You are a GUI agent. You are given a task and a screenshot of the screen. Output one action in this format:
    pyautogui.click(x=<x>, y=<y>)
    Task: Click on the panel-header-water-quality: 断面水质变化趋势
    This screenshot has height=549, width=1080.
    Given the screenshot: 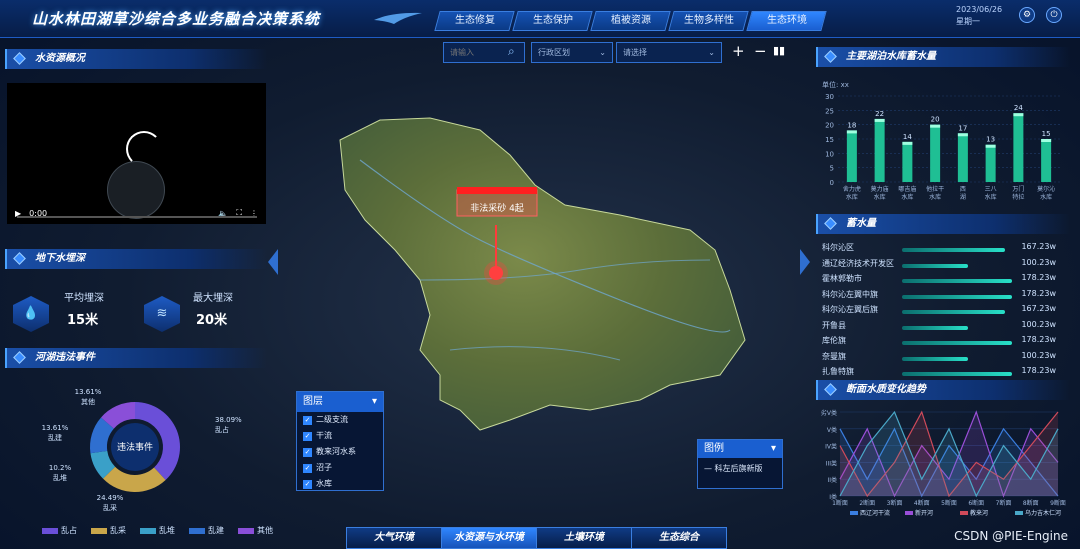 What is the action you would take?
    pyautogui.click(x=943, y=390)
    